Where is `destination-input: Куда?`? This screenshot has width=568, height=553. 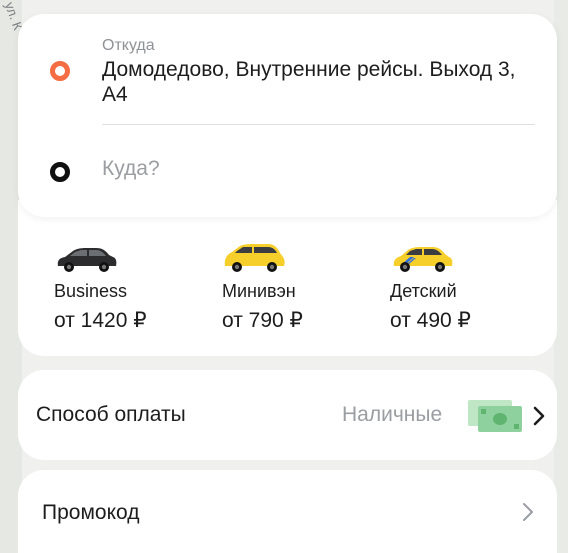 destination-input: Куда? is located at coordinates (131, 169).